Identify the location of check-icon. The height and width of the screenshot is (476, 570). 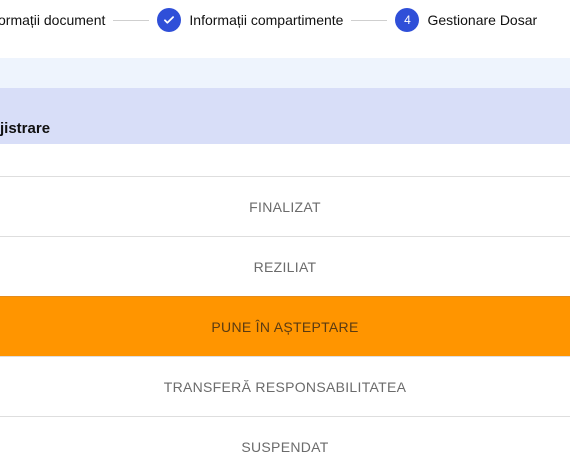
(169, 20).